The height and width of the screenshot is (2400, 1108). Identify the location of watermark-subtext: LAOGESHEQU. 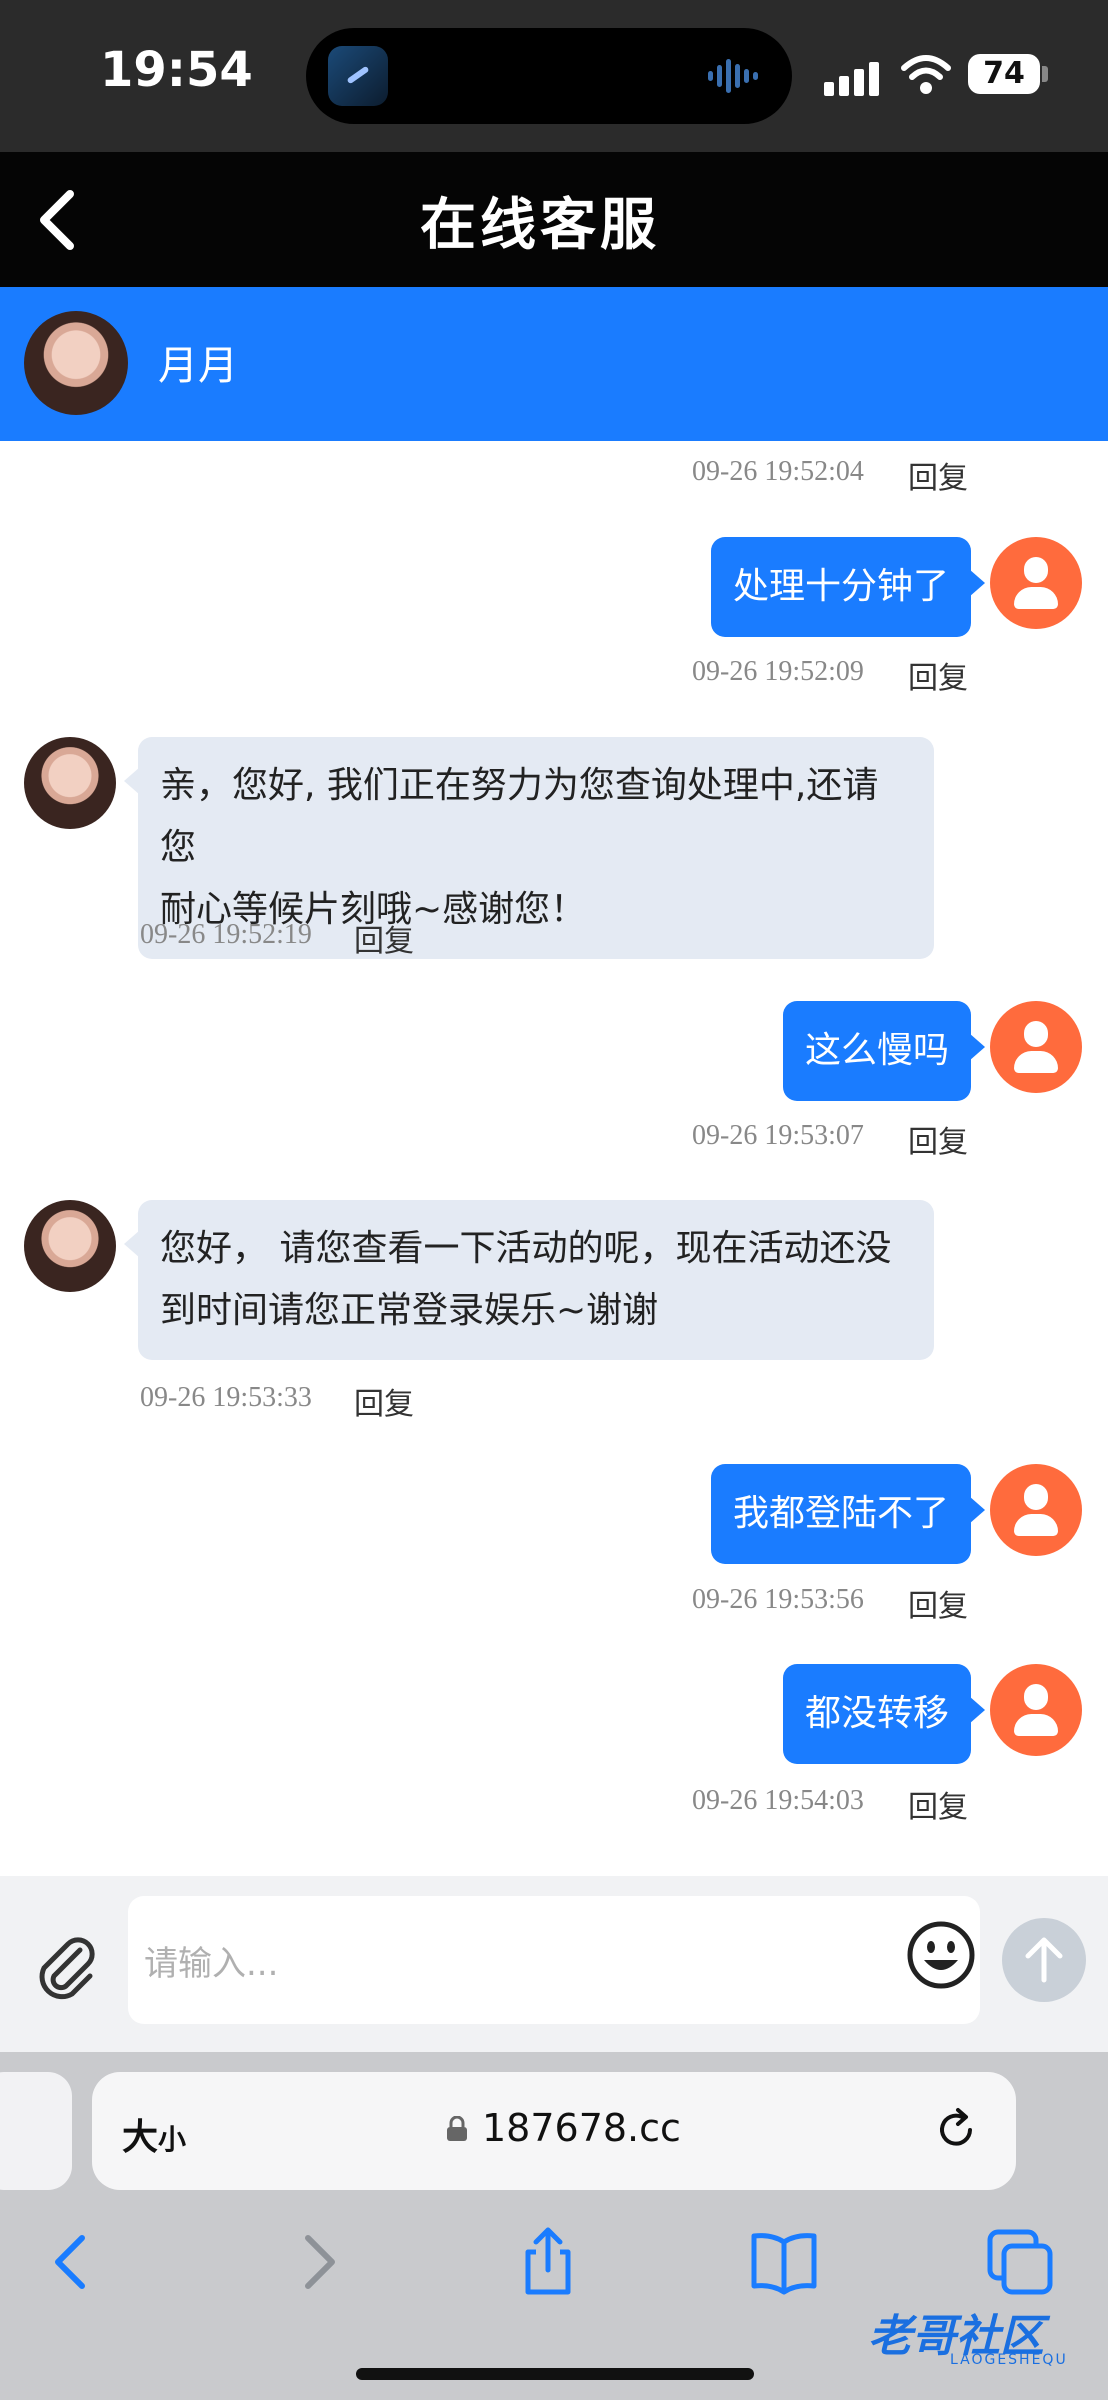
(1009, 2360).